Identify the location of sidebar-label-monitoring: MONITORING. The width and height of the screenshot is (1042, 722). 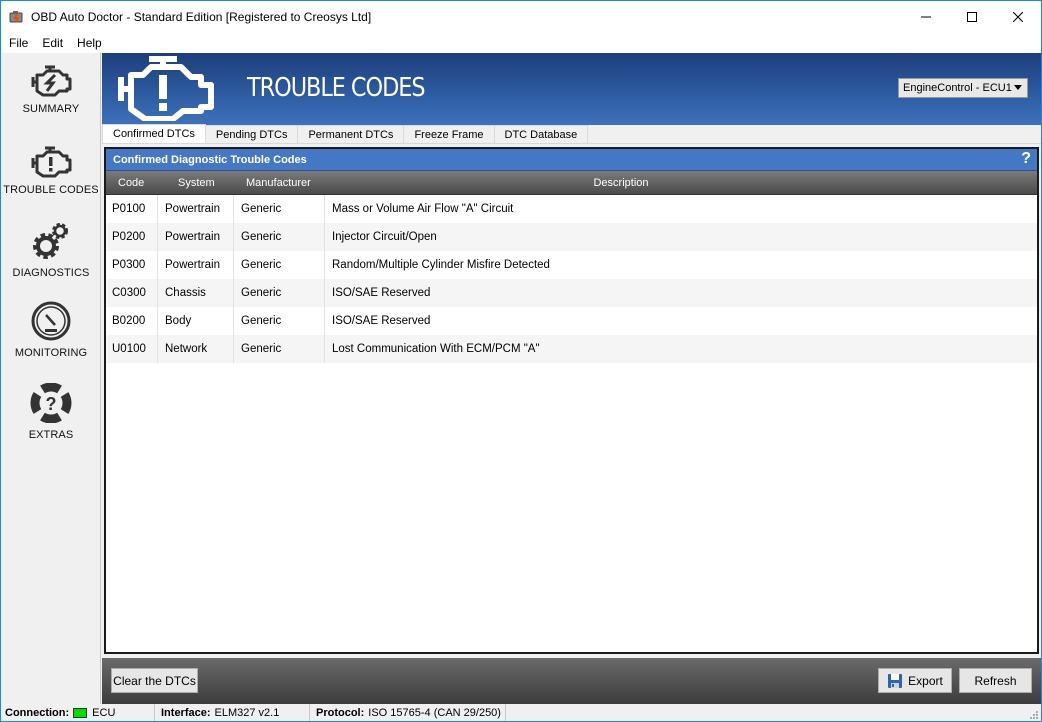
(51, 353).